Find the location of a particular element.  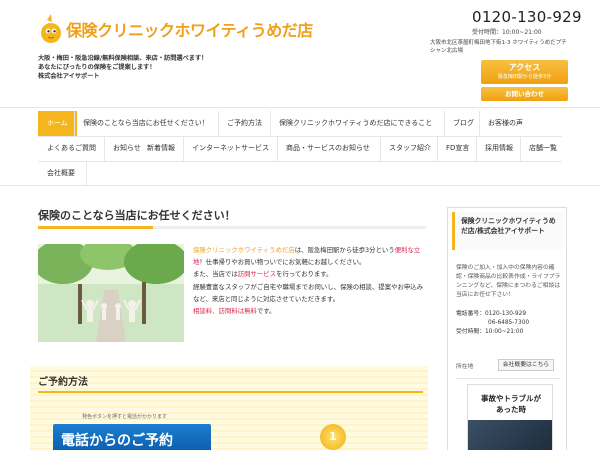

store-name-highlight: 保険クリニックホワイティうめだ店 is located at coordinates (244, 250).